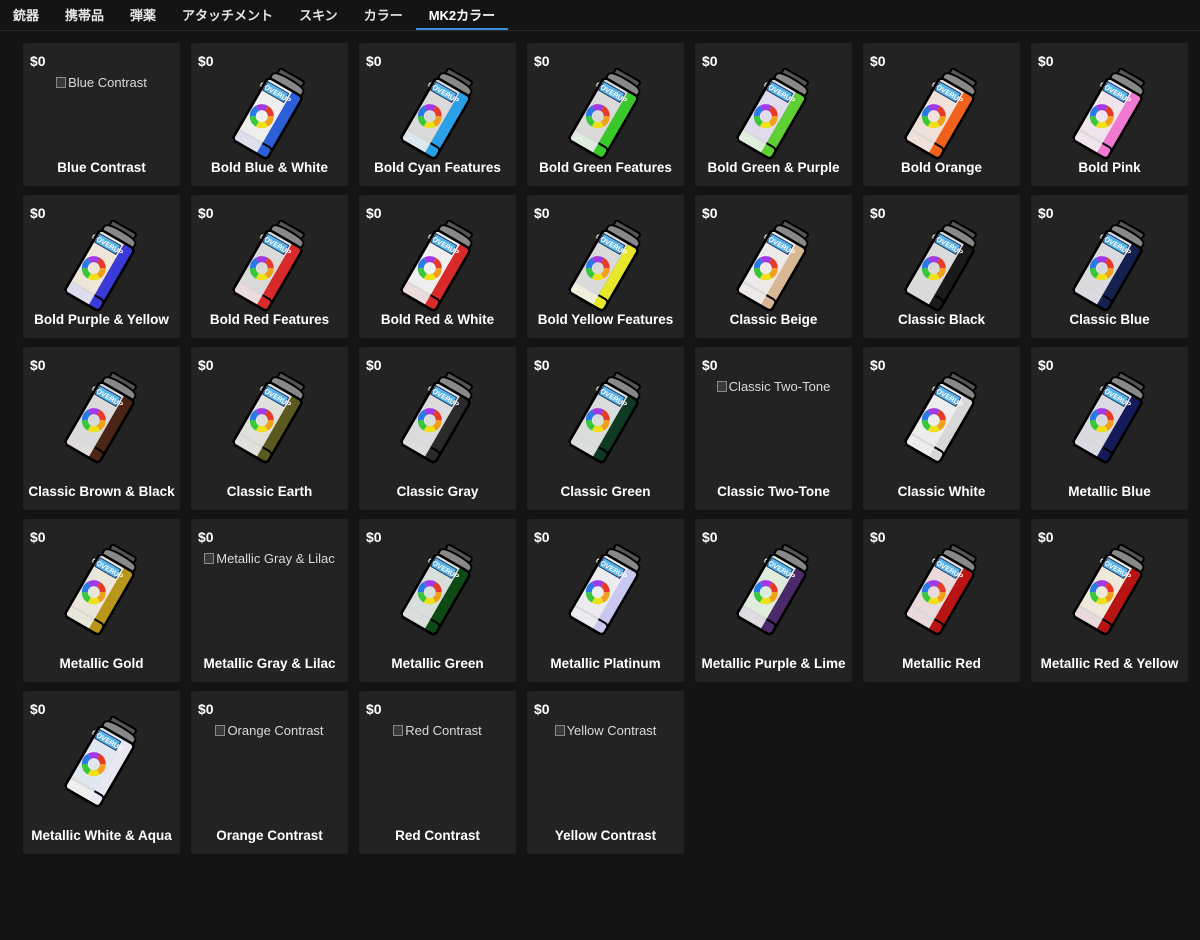 This screenshot has width=1200, height=940. I want to click on color-item: $0 COVERUP Bold Cyan Features, so click(437, 114).